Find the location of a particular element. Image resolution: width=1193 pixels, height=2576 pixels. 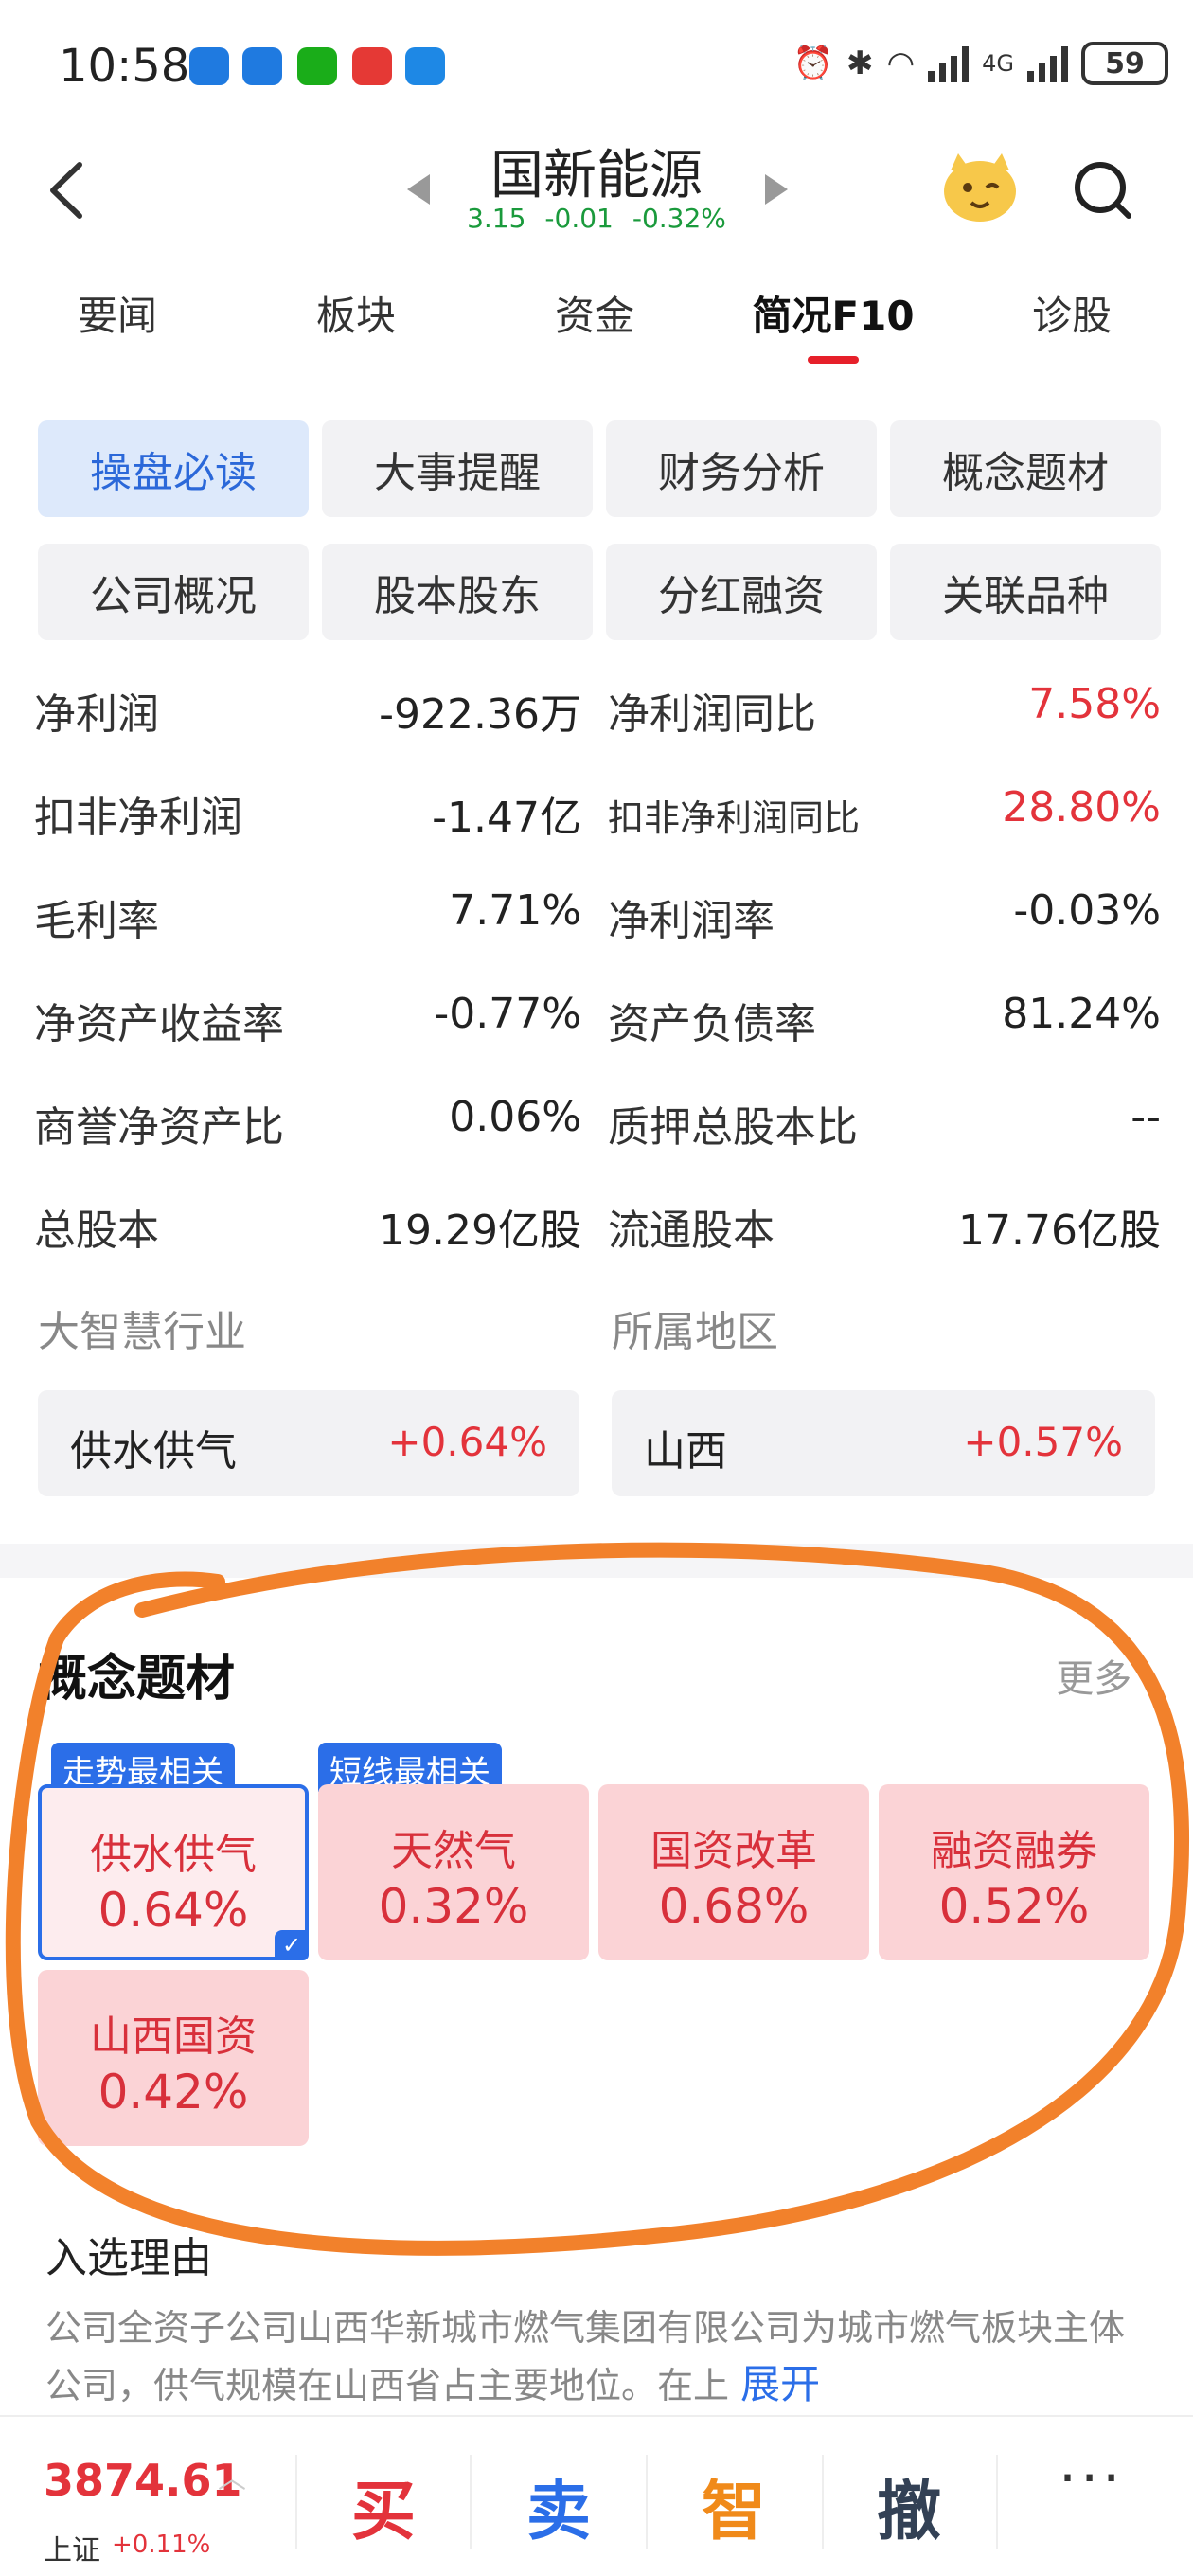

metric-label: 净资产收益率 is located at coordinates (159, 1024).